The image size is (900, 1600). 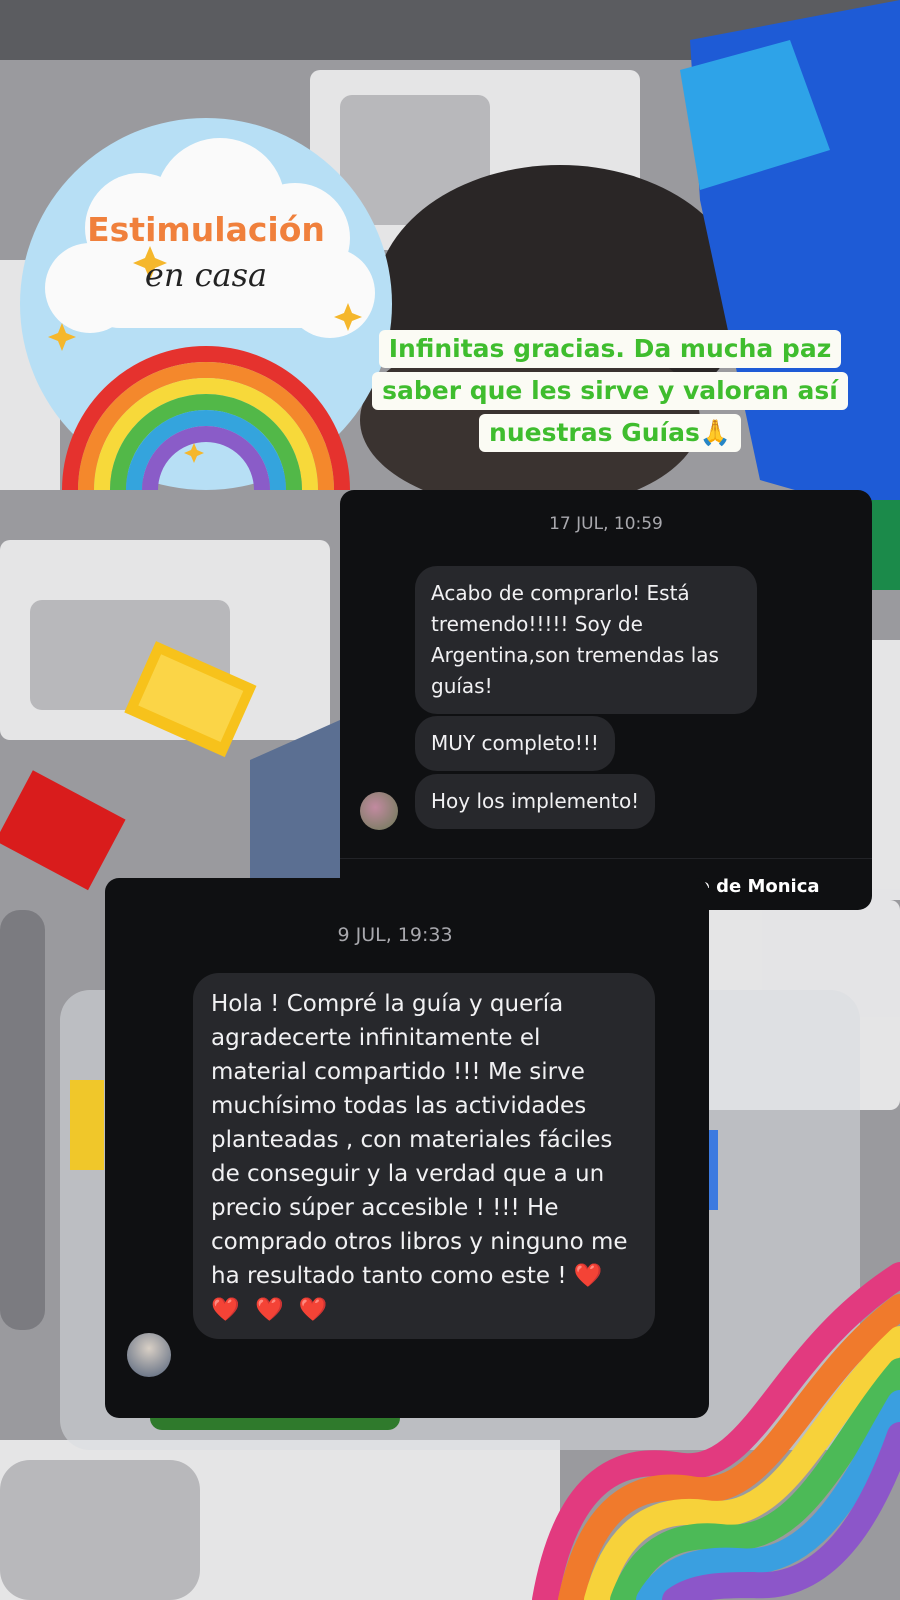 I want to click on caption-line-2: saber que les sirve y valoran así, so click(x=610, y=391).